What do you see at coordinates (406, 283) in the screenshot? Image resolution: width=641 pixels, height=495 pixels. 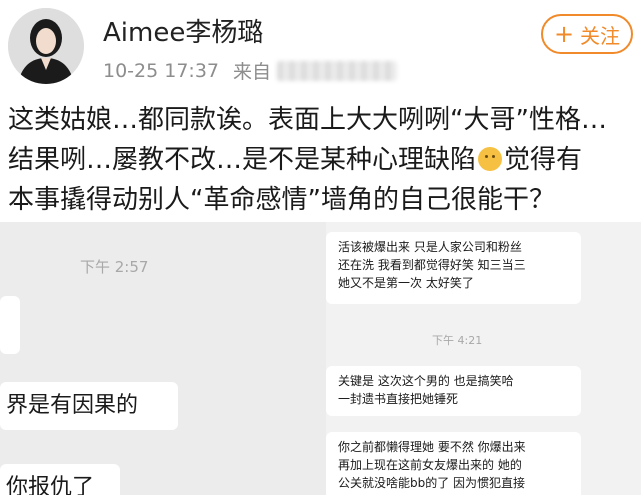 I see `chat-line: 她又不是第一次 太好笑了` at bounding box center [406, 283].